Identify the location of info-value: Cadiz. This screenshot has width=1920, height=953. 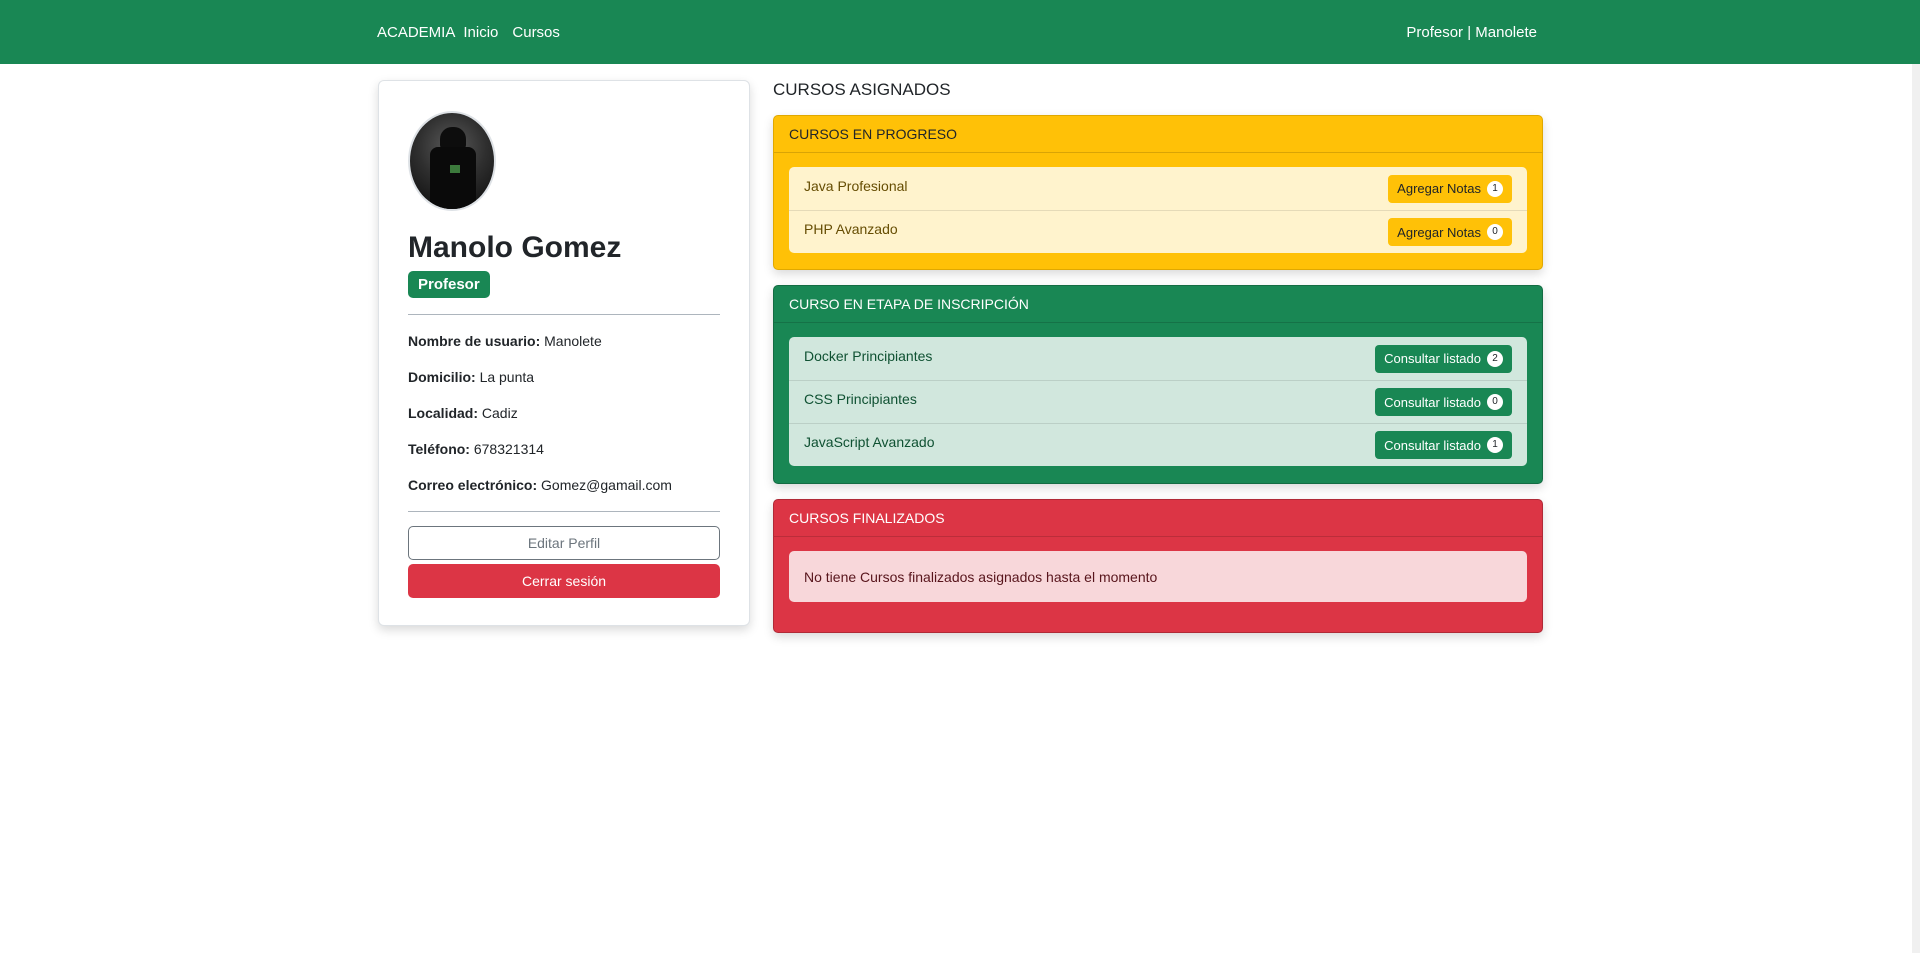
(499, 413).